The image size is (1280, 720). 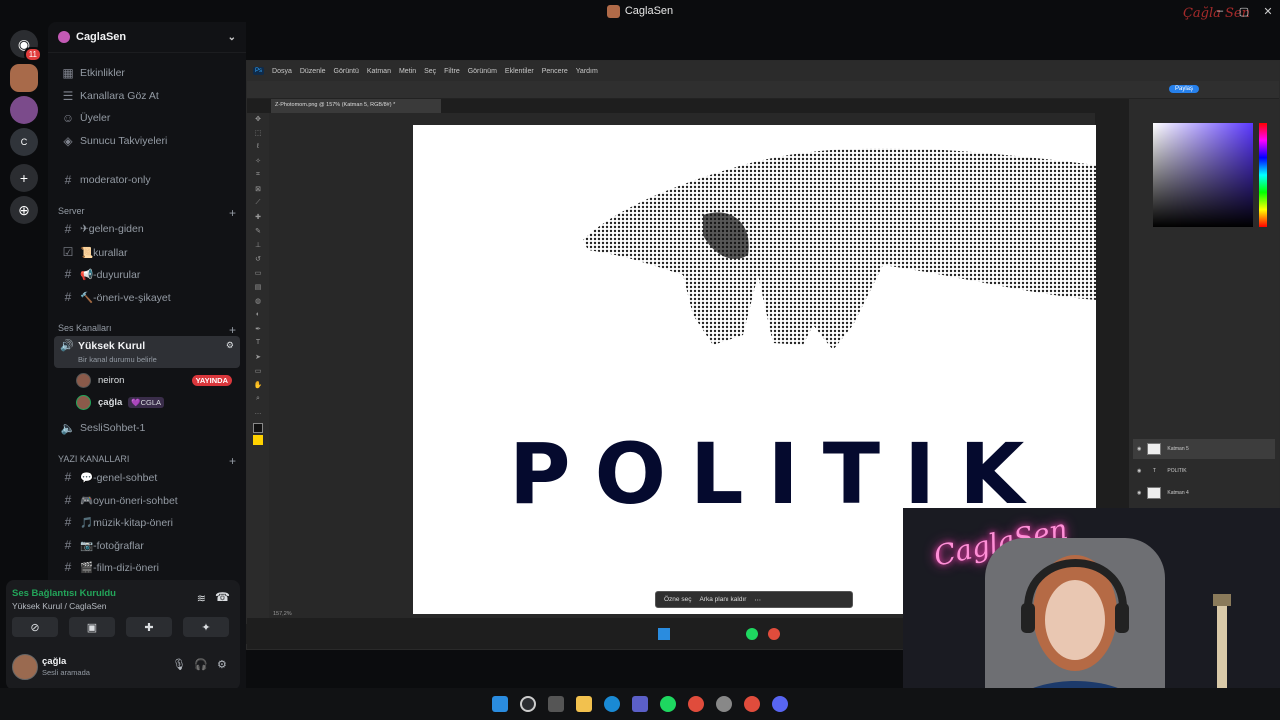 I want to click on ps-menu-item: Düzenle, so click(x=313, y=71).